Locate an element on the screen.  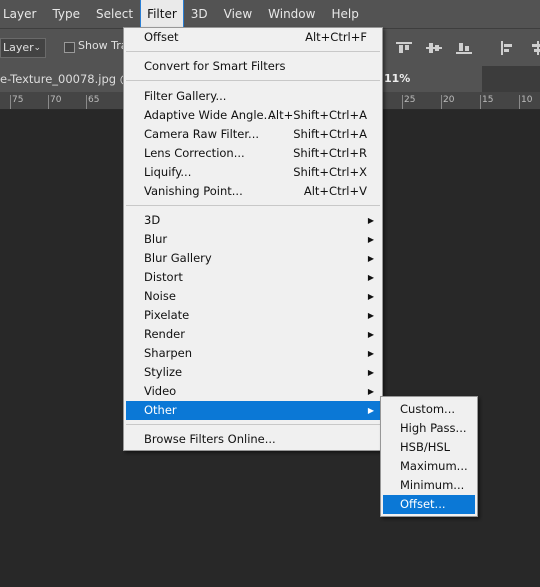
document-tab-title: e-Texture_00078.jpg @ 1 is located at coordinates (62, 79).